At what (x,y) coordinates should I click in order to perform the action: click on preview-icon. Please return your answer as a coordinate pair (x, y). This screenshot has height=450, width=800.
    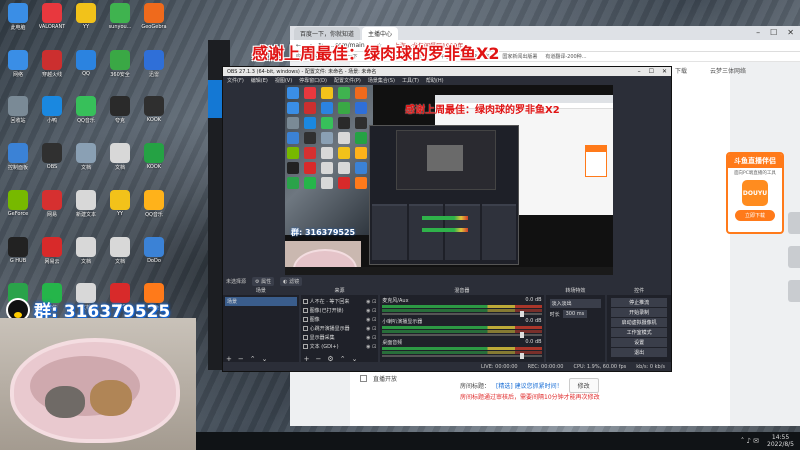
    Looking at the image, I should click on (344, 153).